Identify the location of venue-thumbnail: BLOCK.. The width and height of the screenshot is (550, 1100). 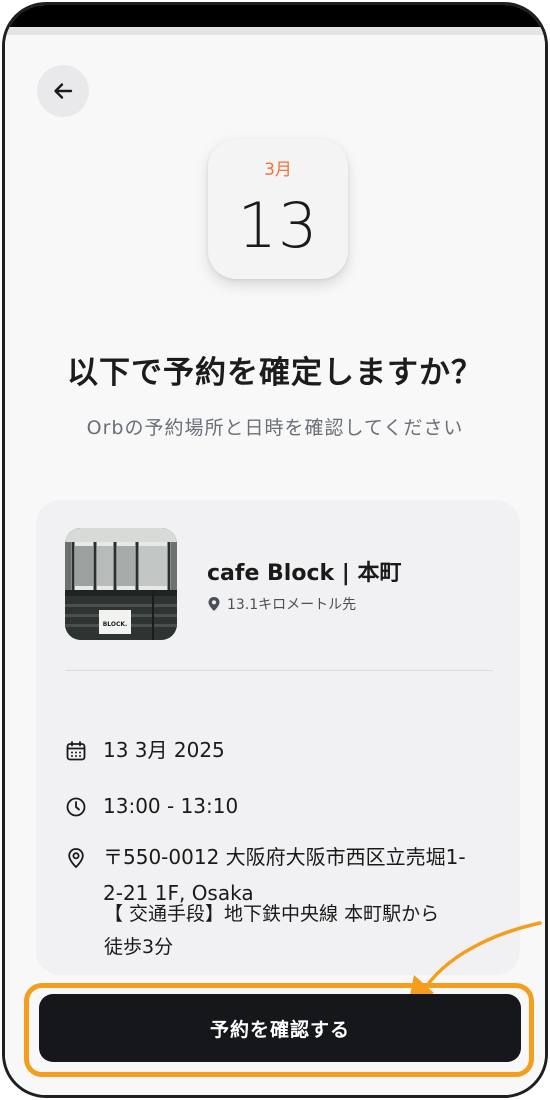
(121, 584).